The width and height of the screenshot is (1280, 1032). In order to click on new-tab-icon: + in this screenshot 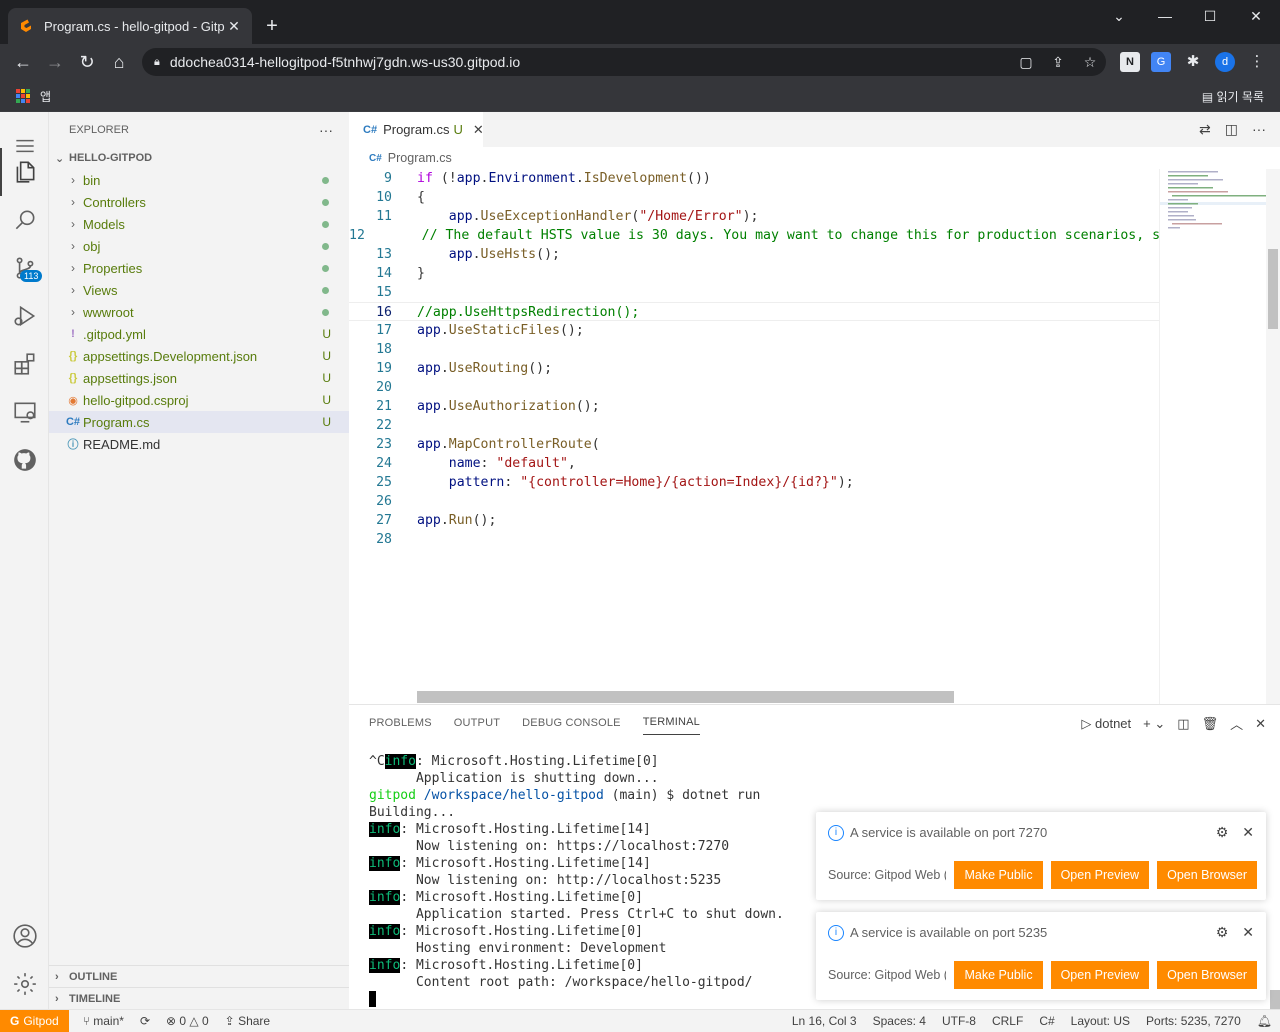, I will do `click(272, 26)`.